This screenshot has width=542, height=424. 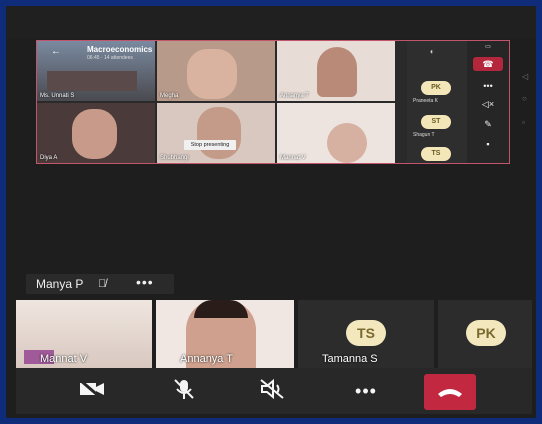 What do you see at coordinates (436, 122) in the screenshot?
I see `avatar: ST` at bounding box center [436, 122].